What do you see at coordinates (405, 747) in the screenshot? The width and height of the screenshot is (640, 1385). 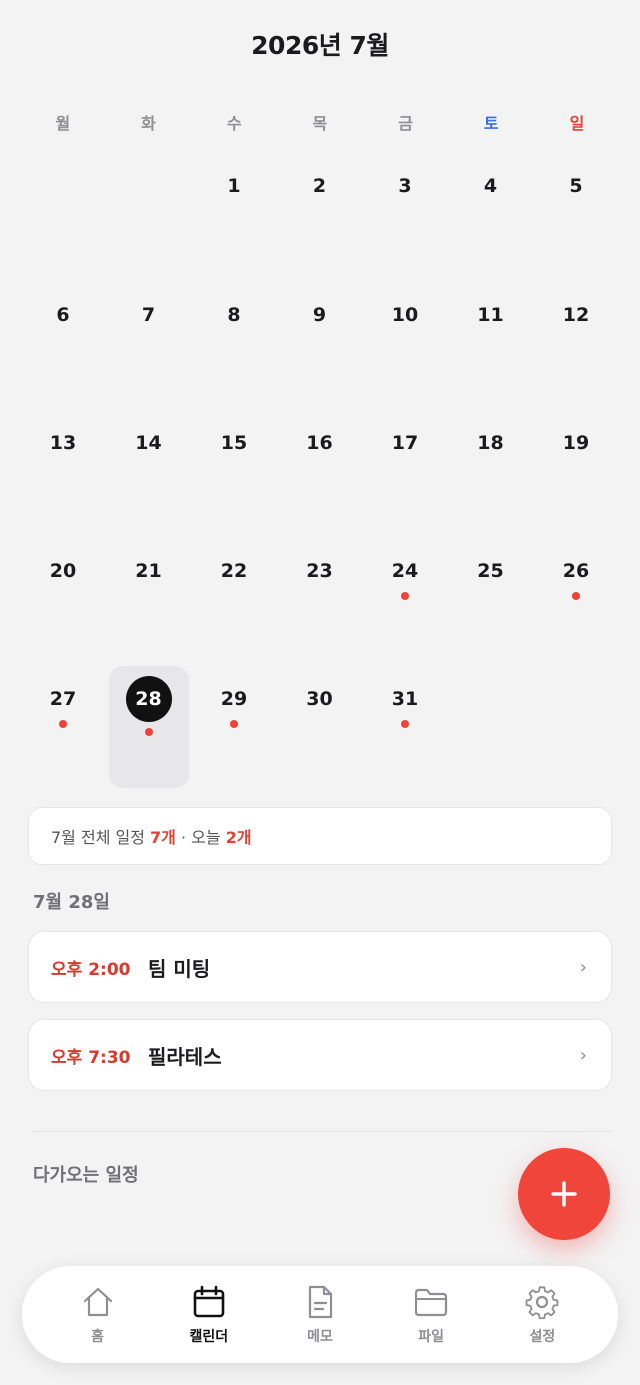 I see `calendar-day: 31` at bounding box center [405, 747].